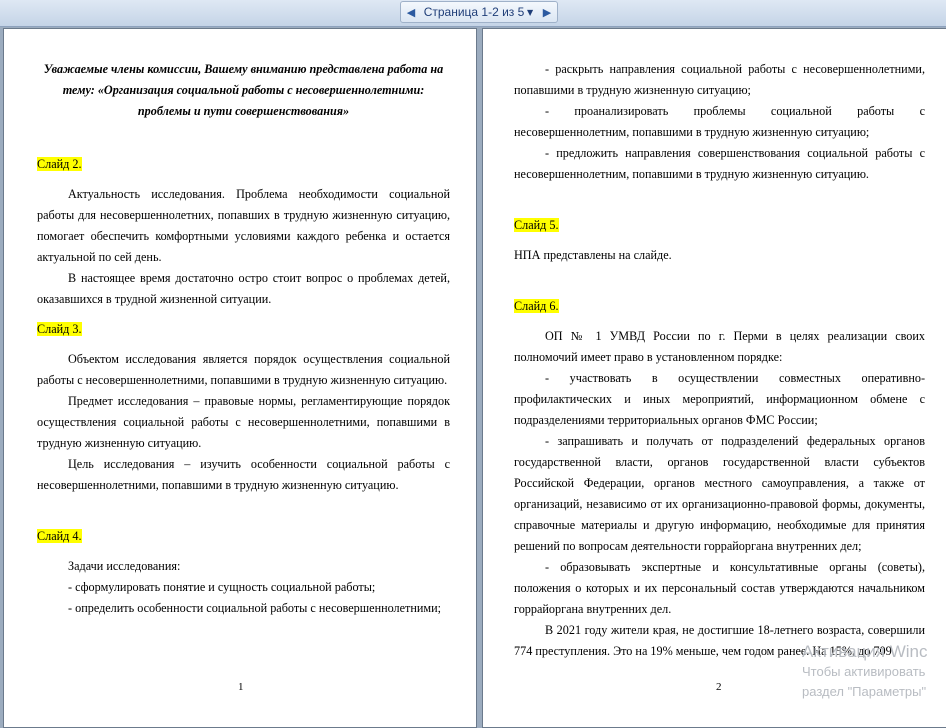 Image resolution: width=946 pixels, height=728 pixels. I want to click on slide-heading-6: Слайд 6., so click(536, 306).